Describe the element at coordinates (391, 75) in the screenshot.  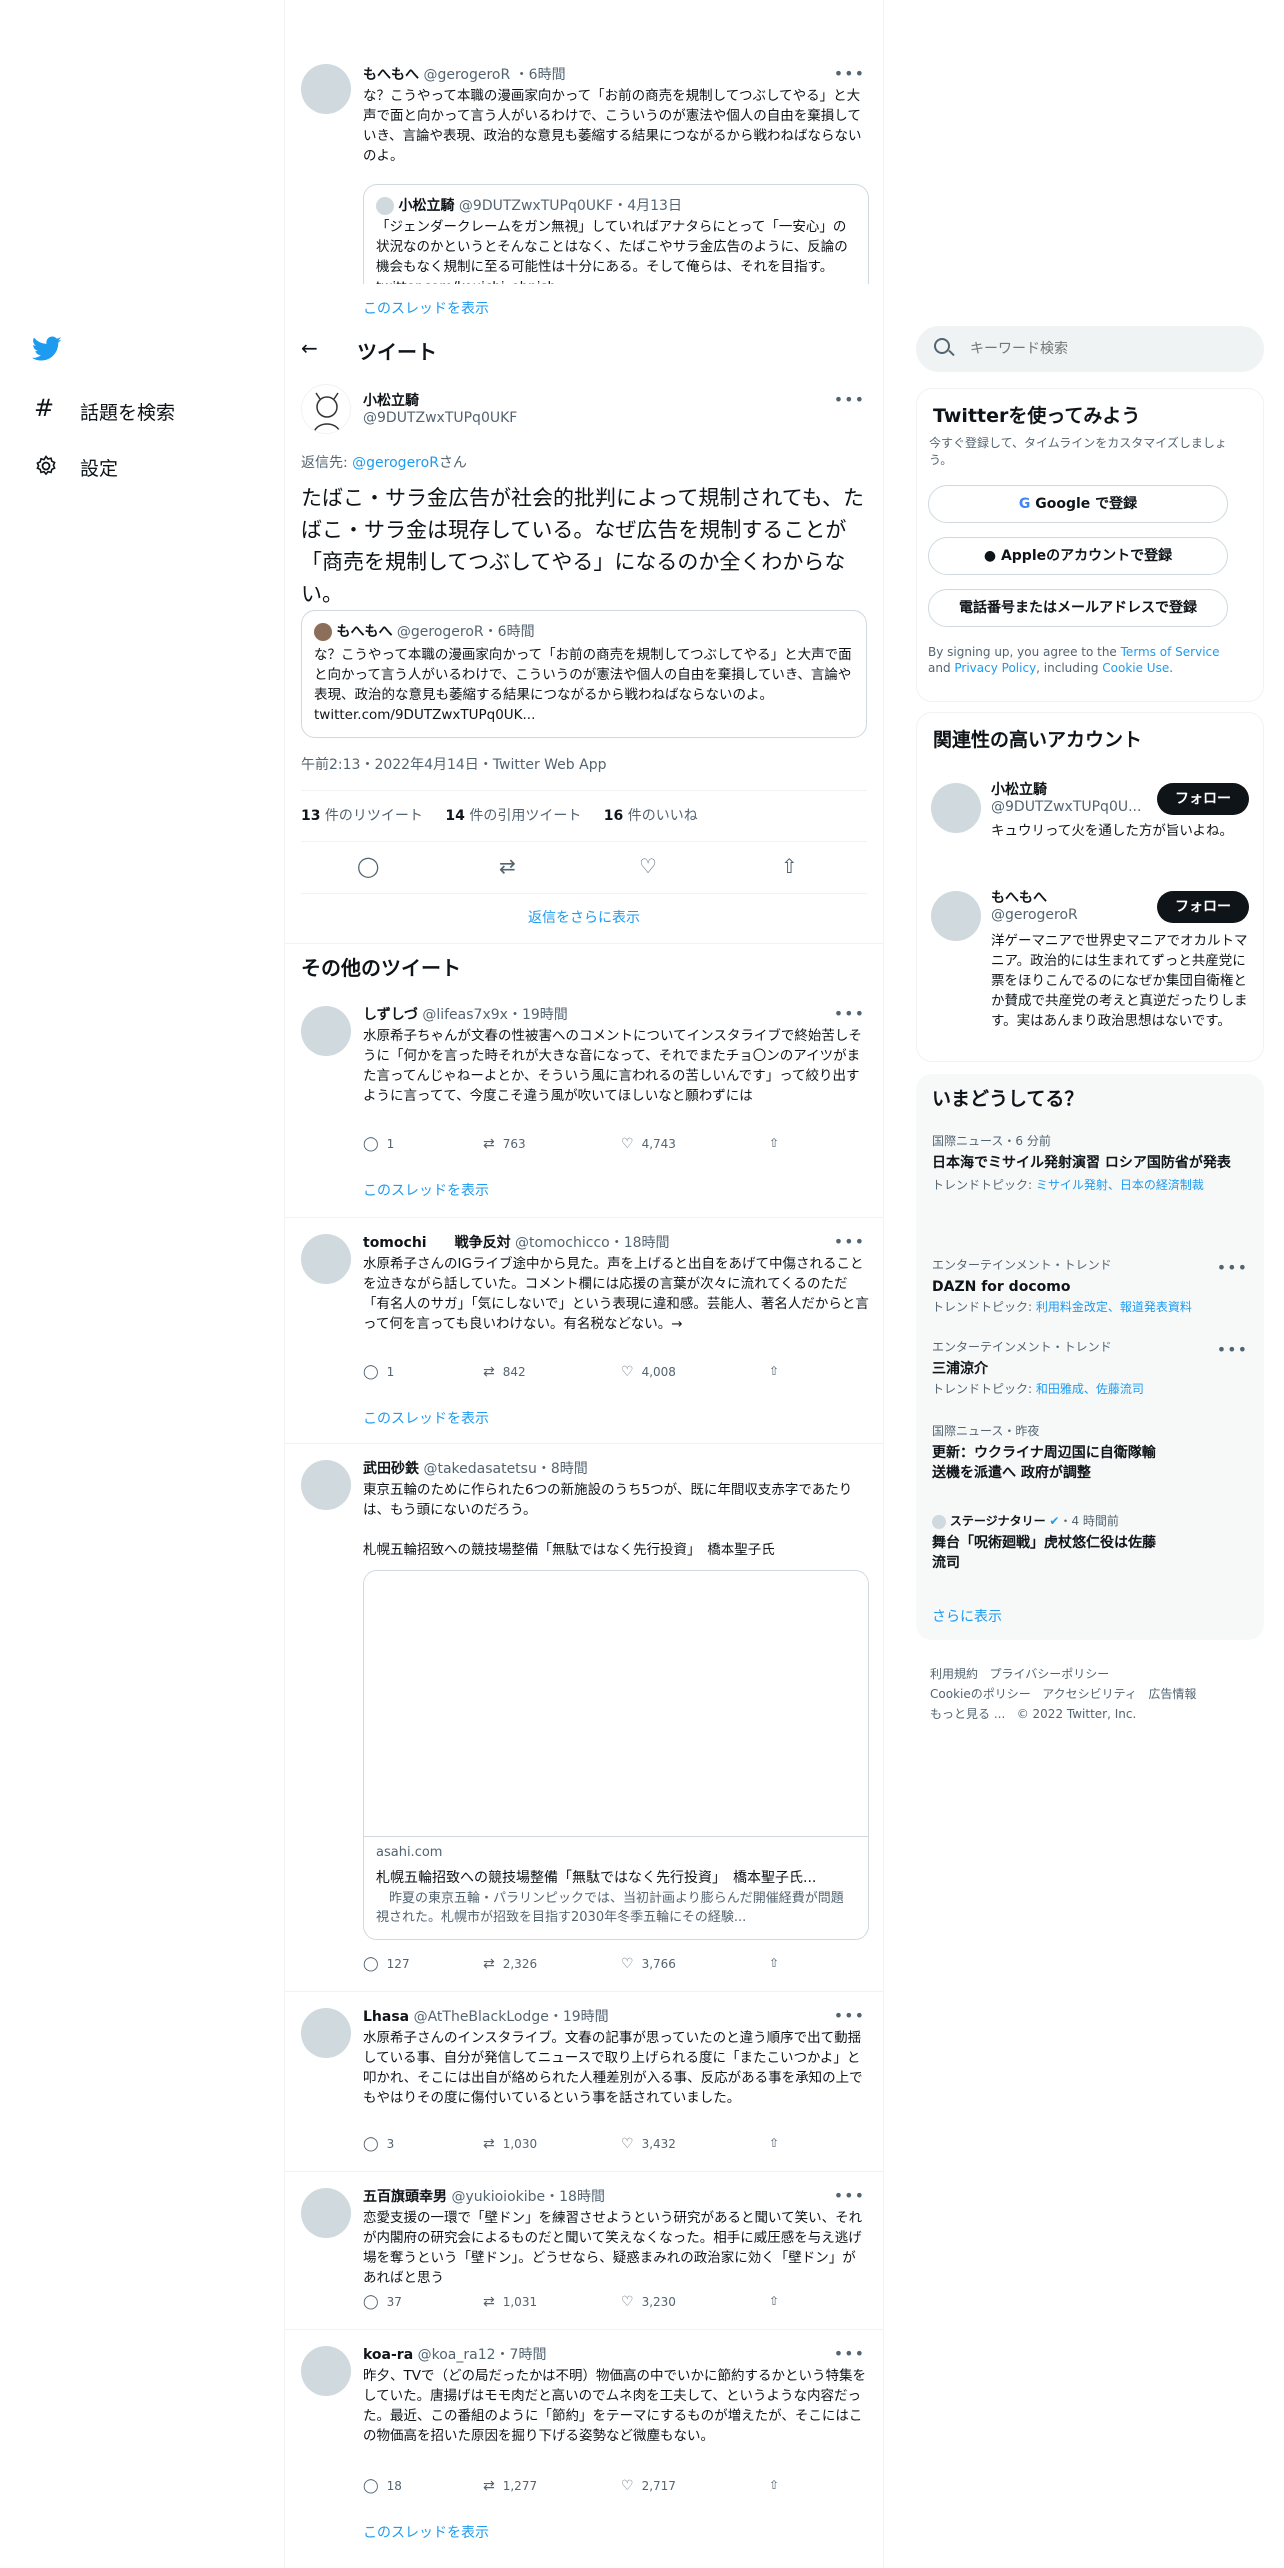
I see `author-name: もへもへ` at that location.